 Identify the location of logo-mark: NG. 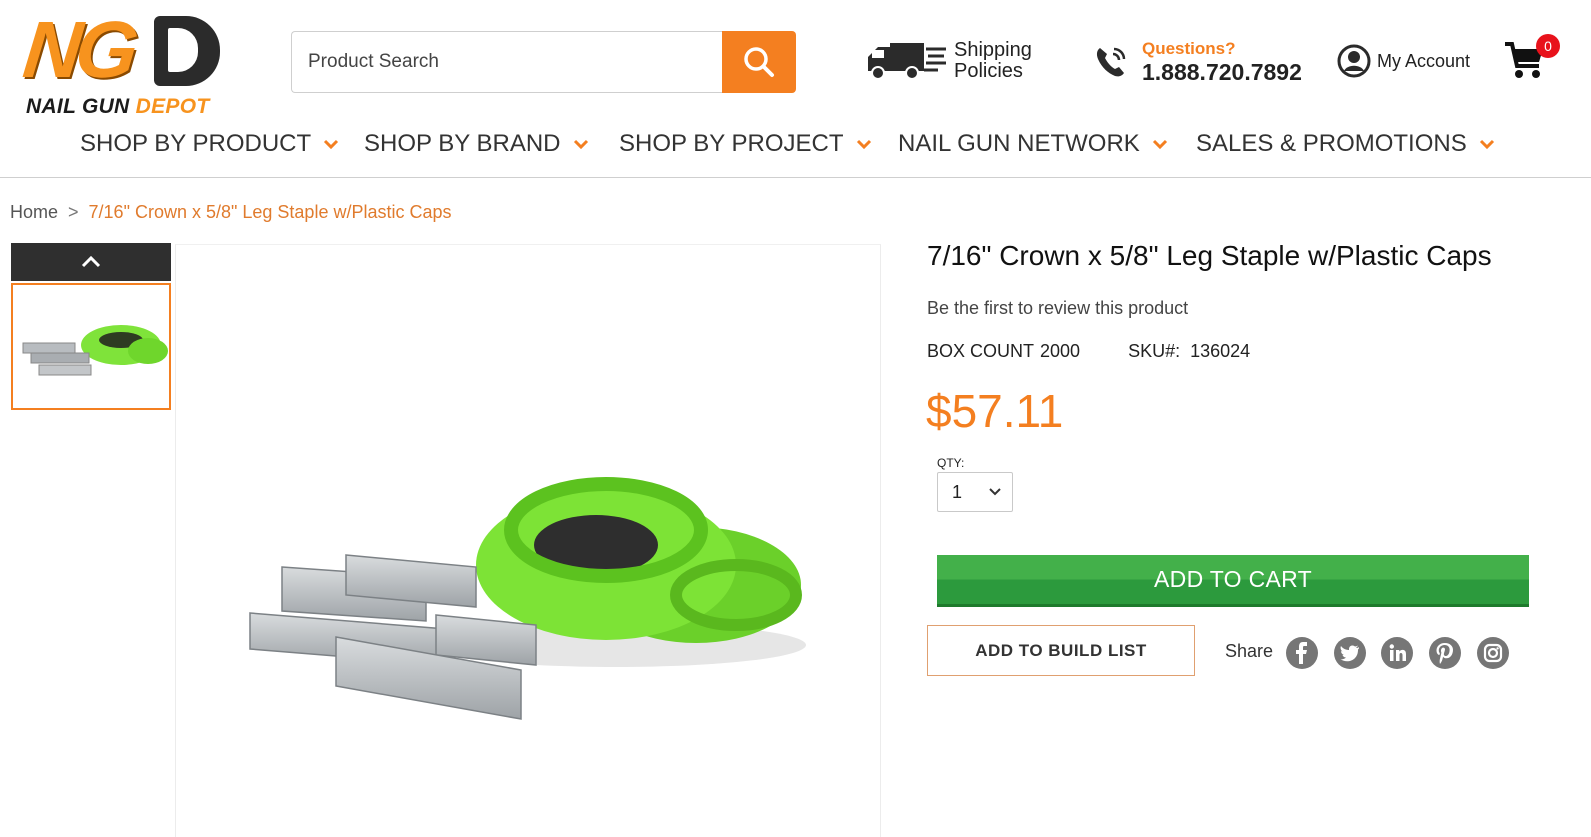
(78, 49).